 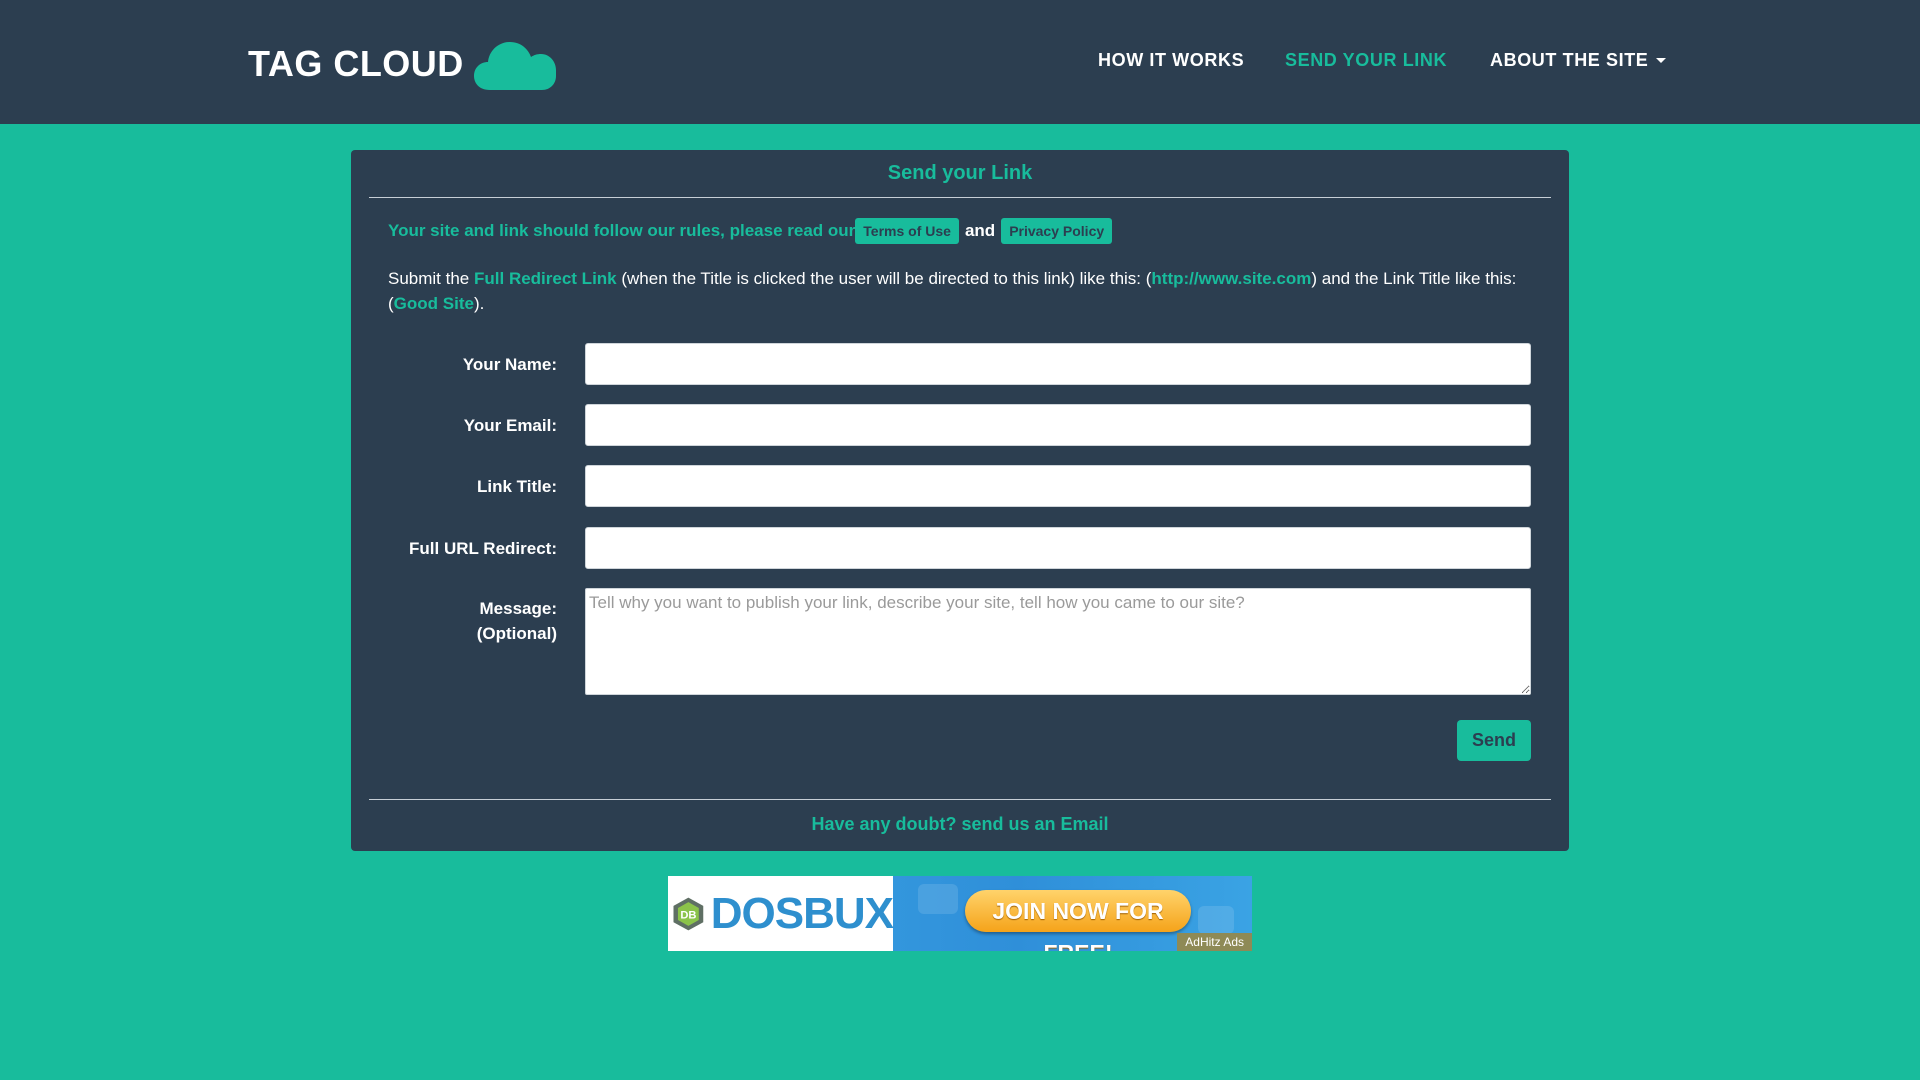 I want to click on nav-about-the-site: ABOUT THE SITE, so click(x=1578, y=60).